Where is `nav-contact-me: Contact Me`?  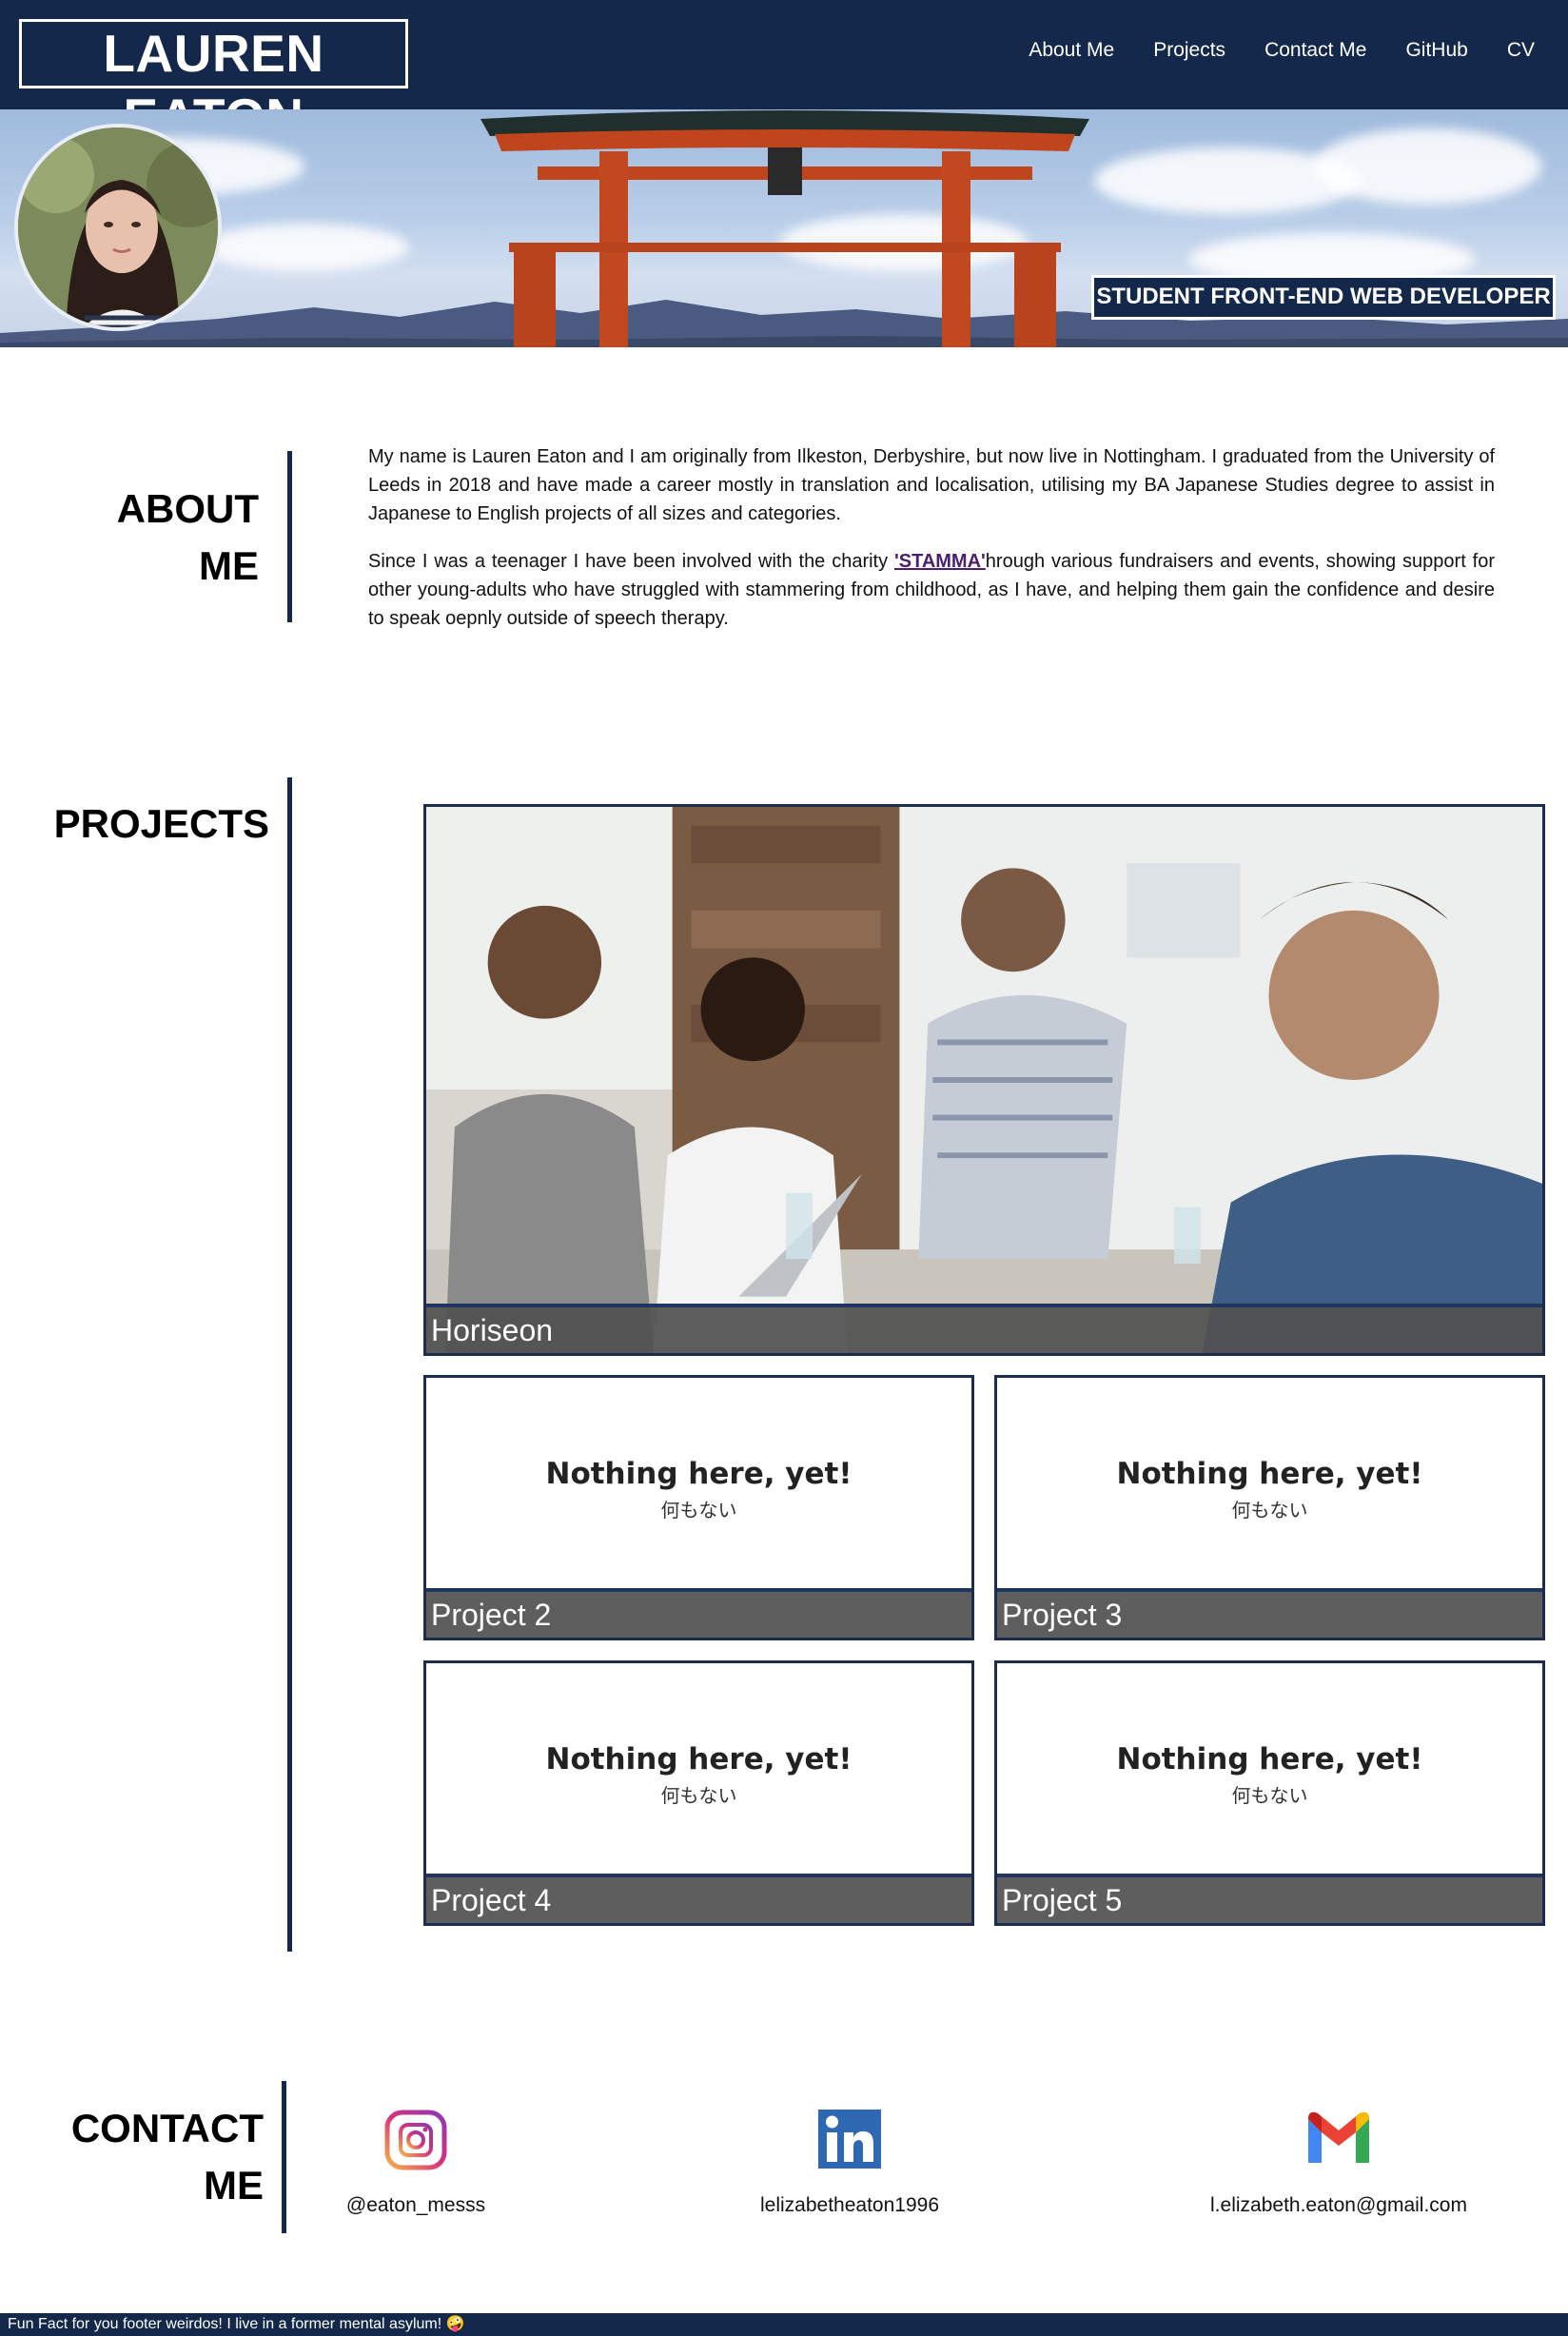 nav-contact-me: Contact Me is located at coordinates (1315, 50).